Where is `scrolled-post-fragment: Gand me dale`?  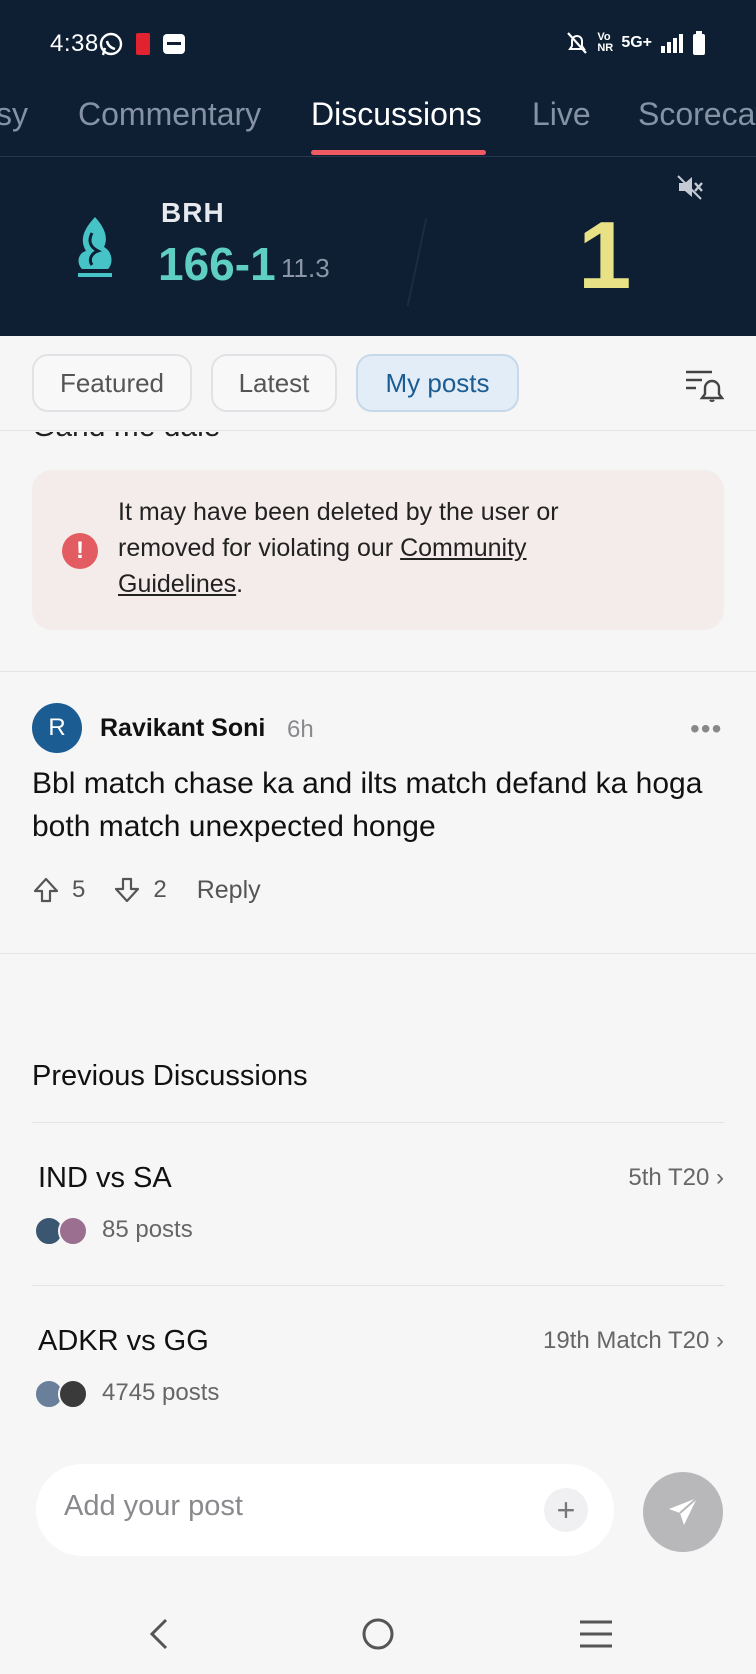 scrolled-post-fragment: Gand me dale is located at coordinates (378, 443).